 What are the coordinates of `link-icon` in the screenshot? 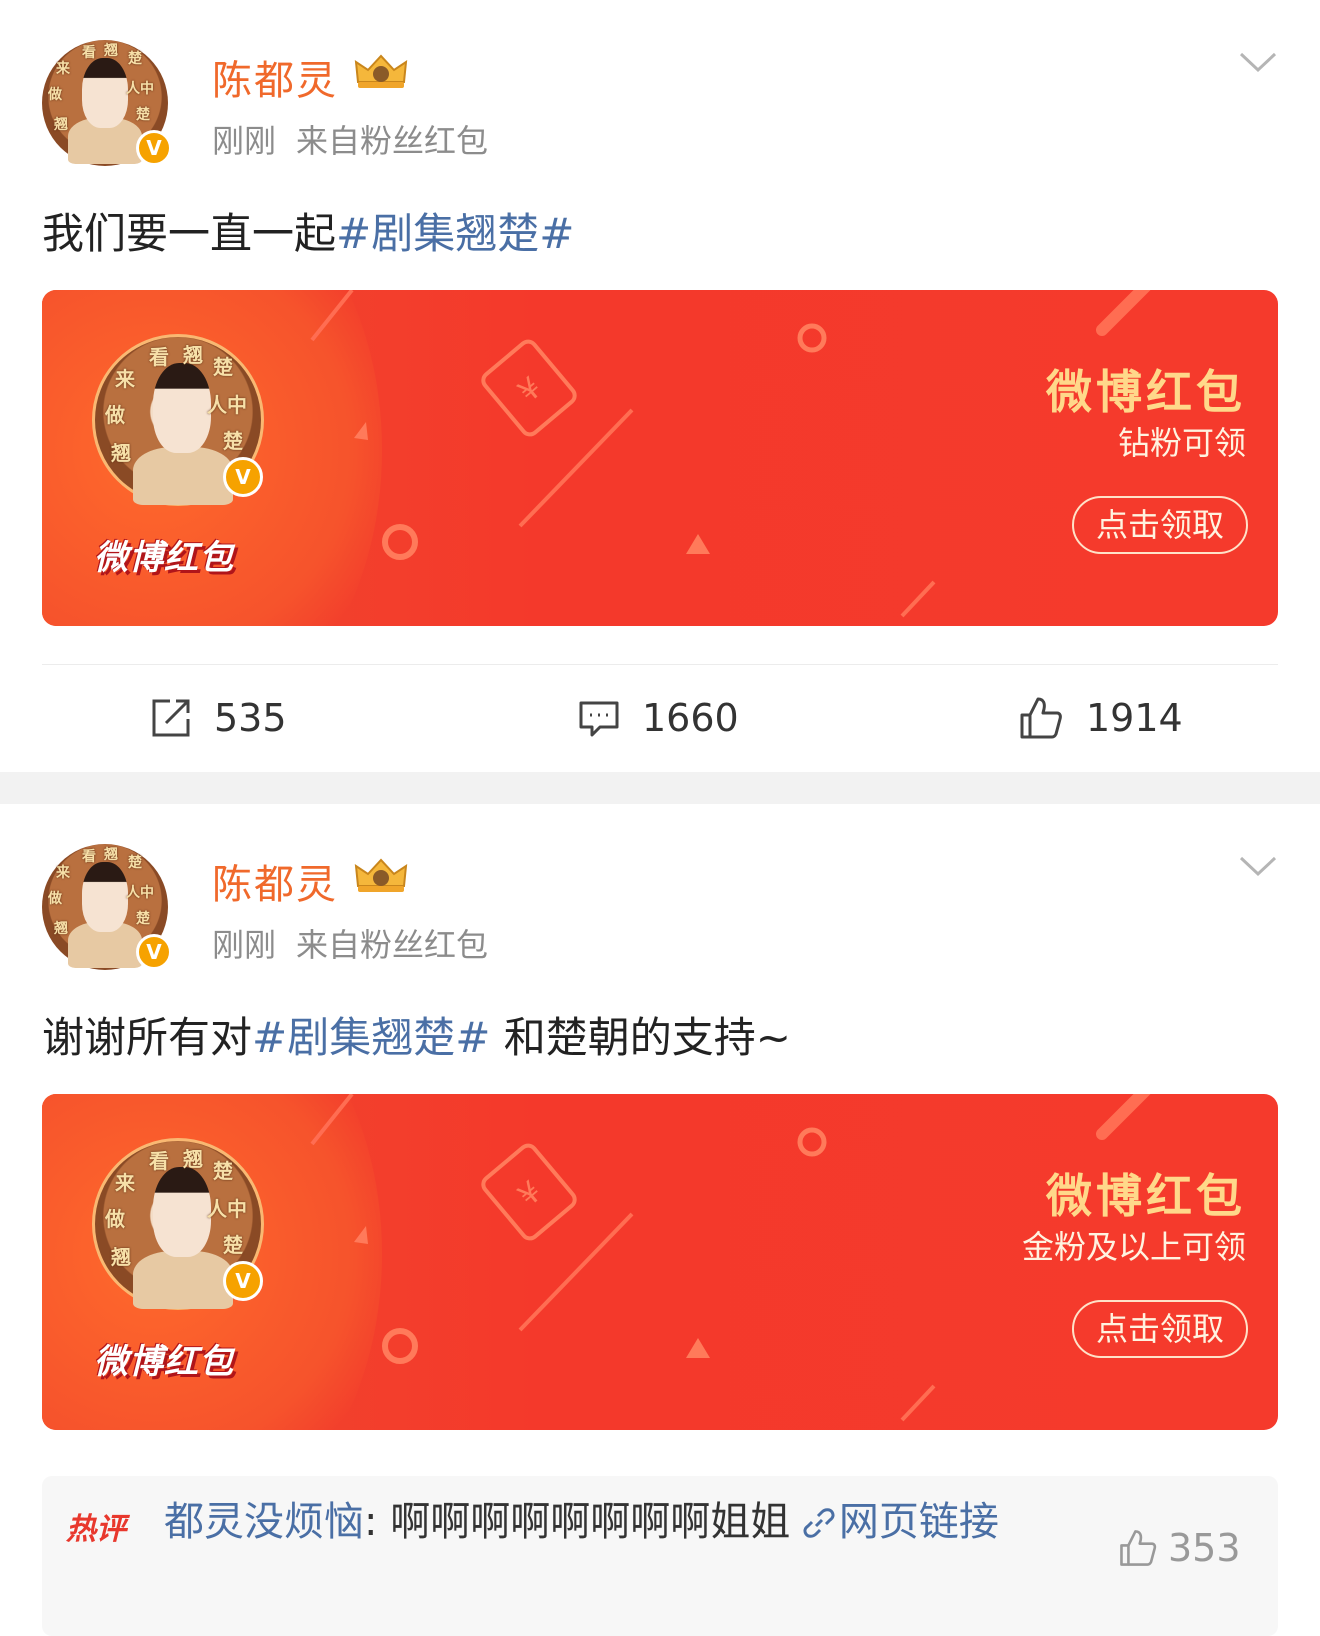 It's located at (819, 1523).